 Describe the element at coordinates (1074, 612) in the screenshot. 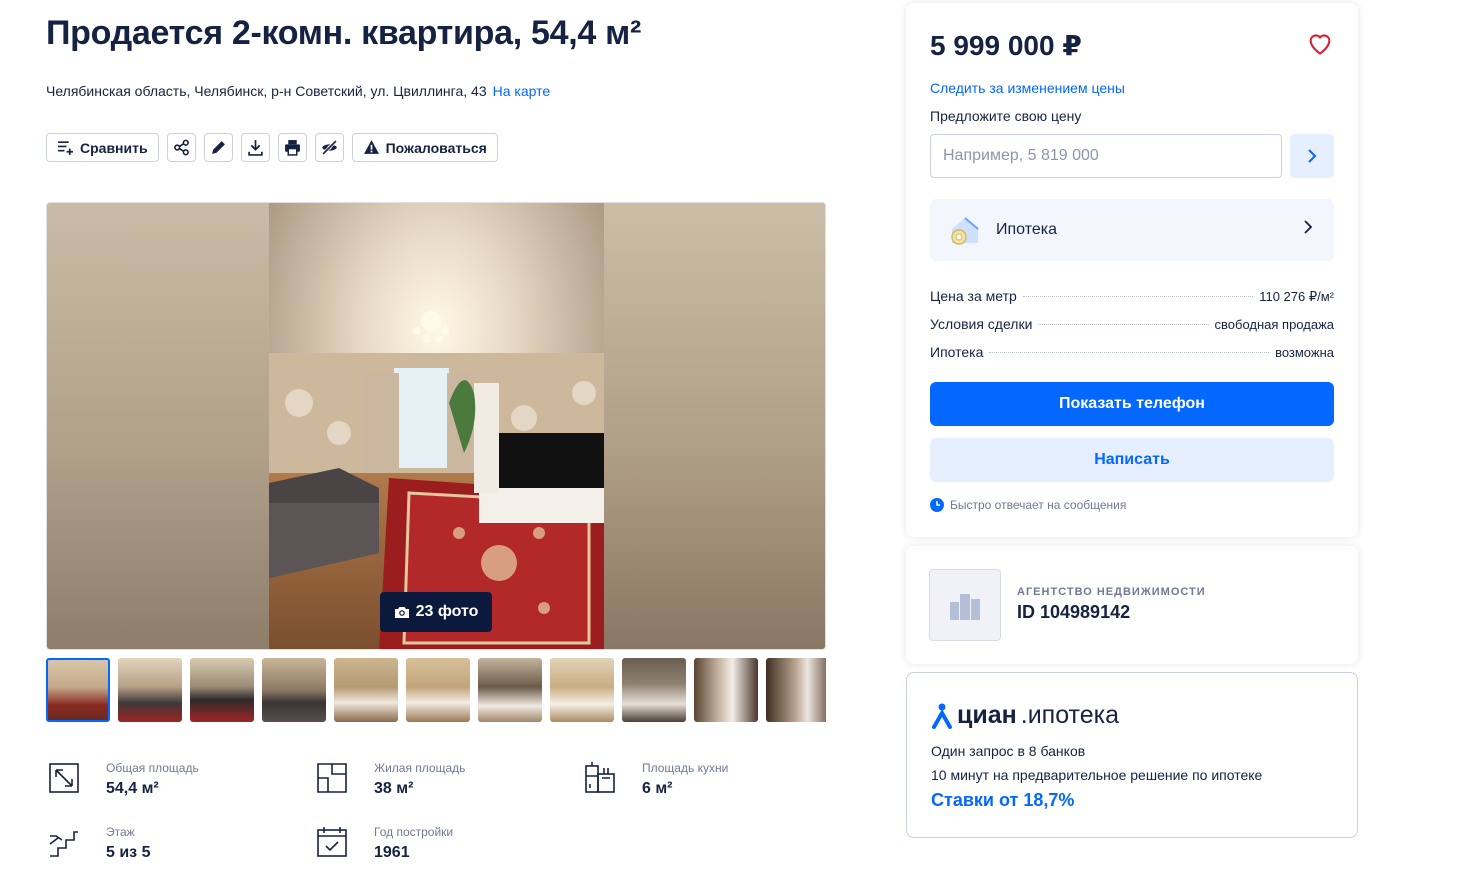

I see `agency-id: ID 104989142` at that location.